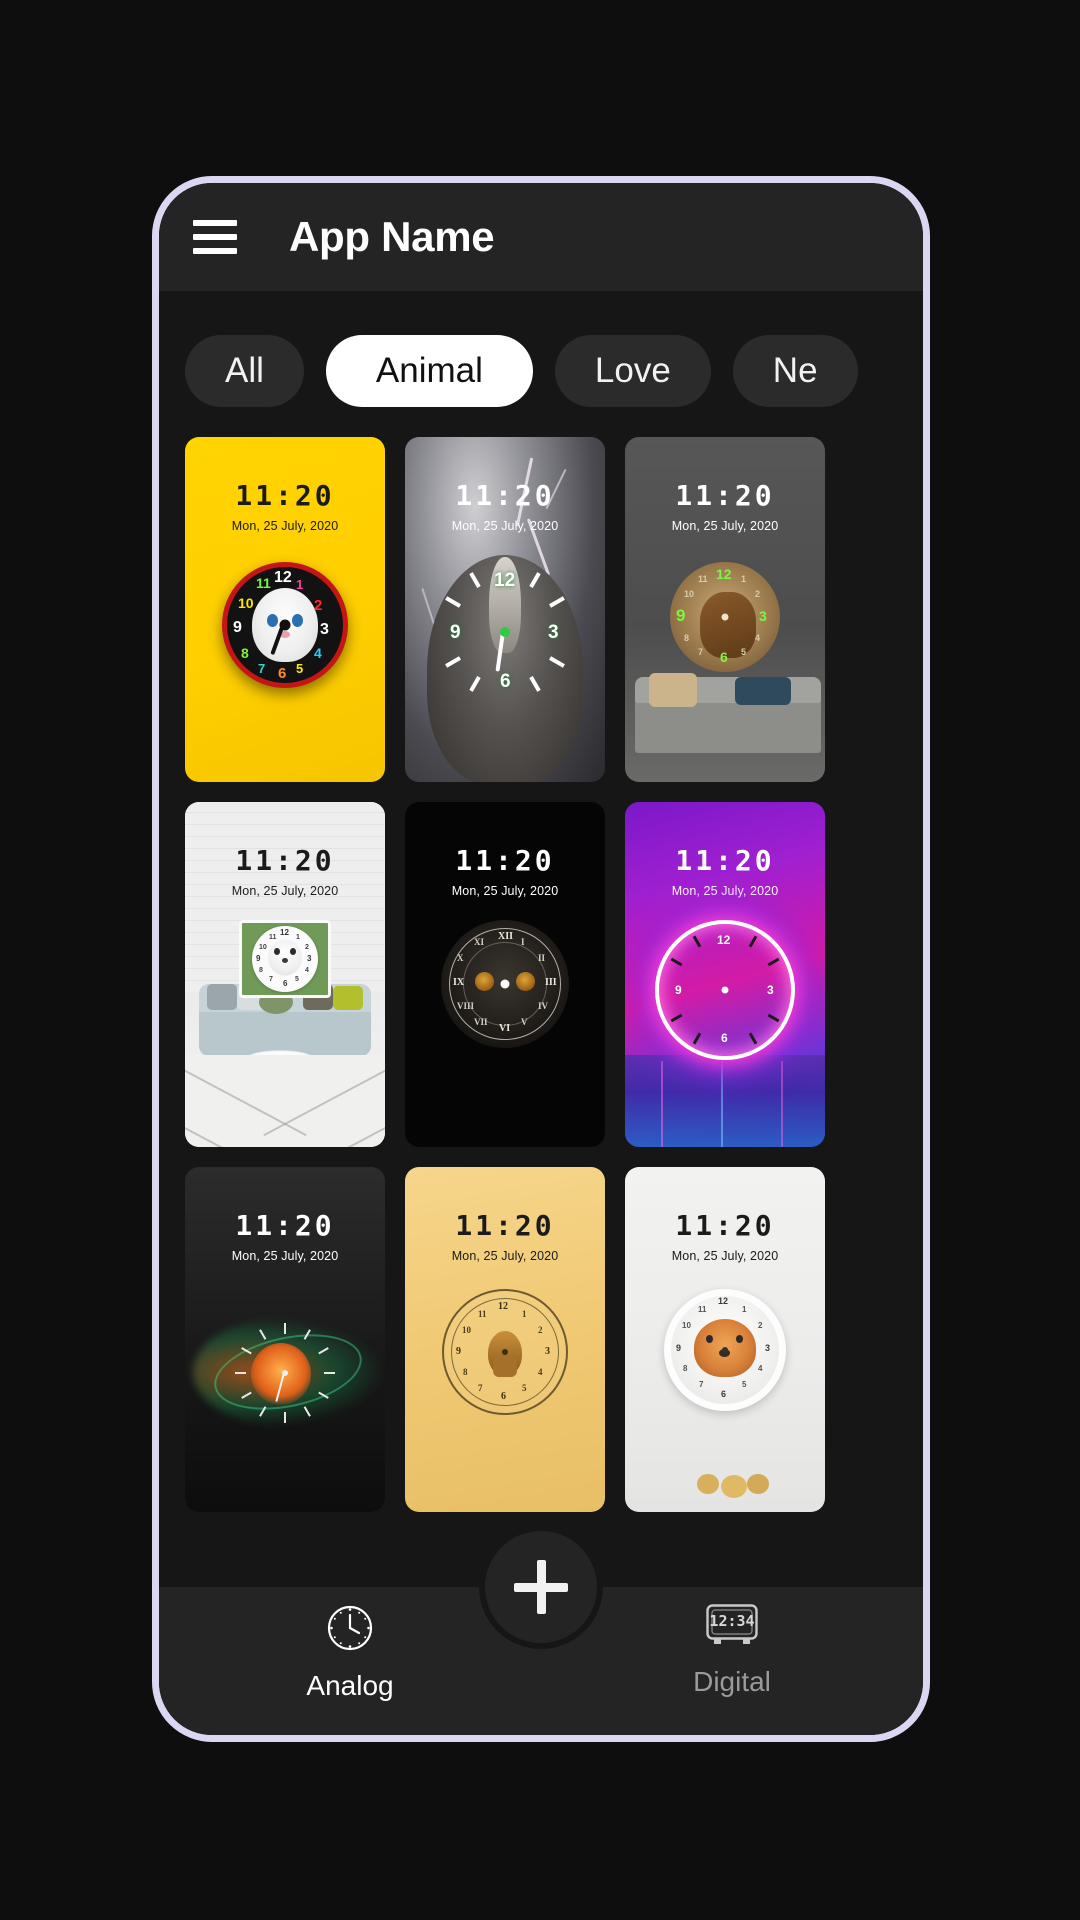 Image resolution: width=1080 pixels, height=1920 pixels. I want to click on plus-icon-bar, so click(541, 1587).